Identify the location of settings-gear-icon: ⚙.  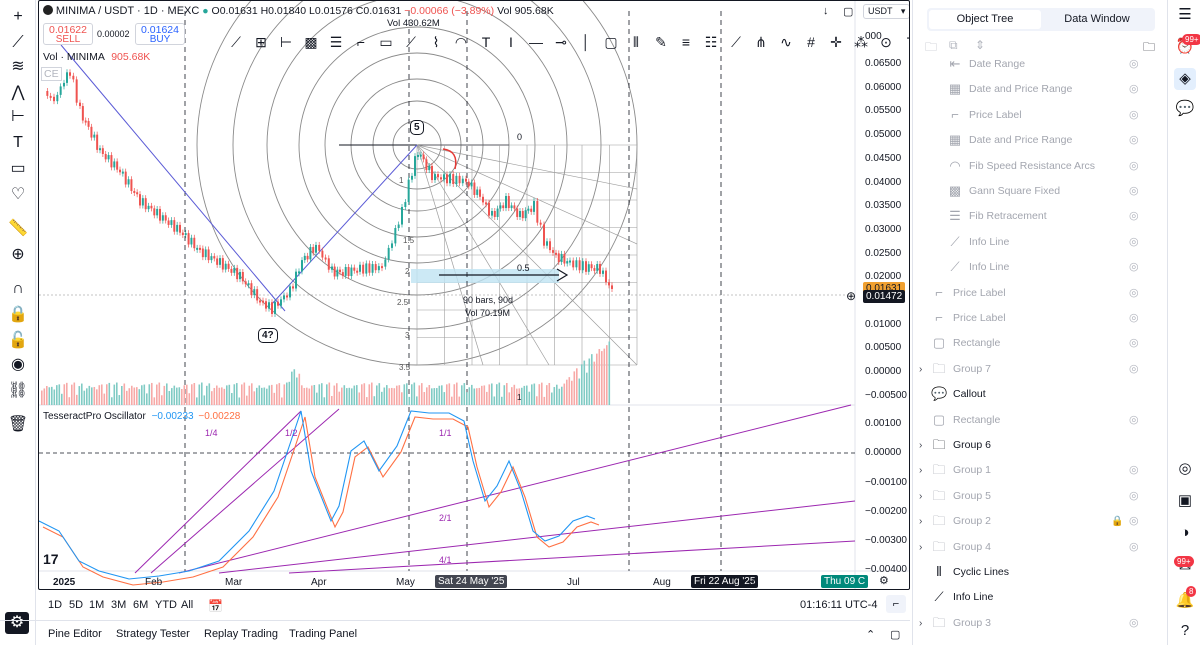
(884, 580).